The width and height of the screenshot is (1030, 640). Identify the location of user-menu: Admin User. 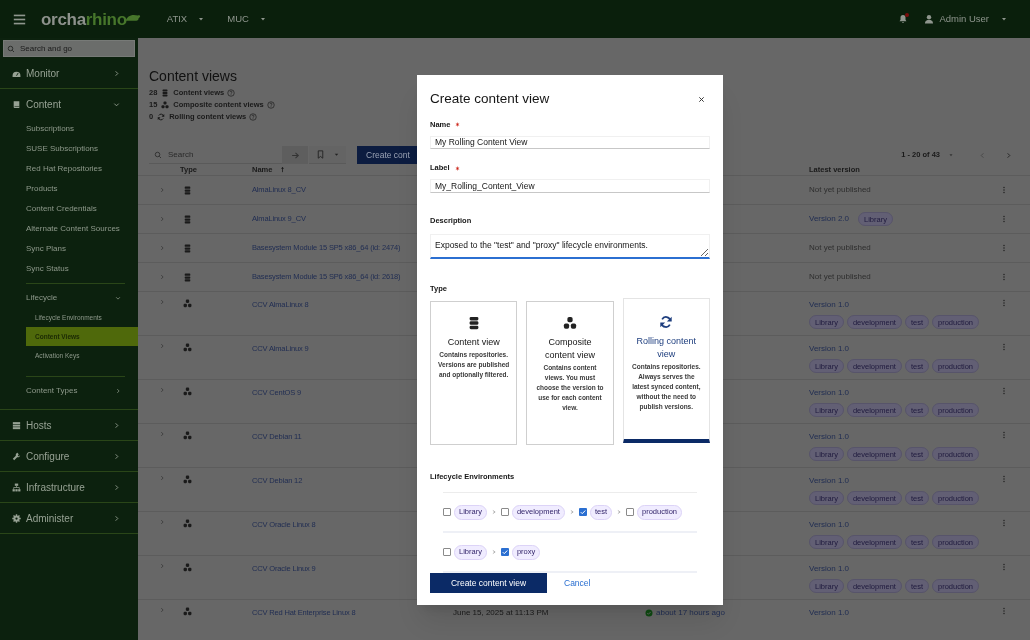
(966, 19).